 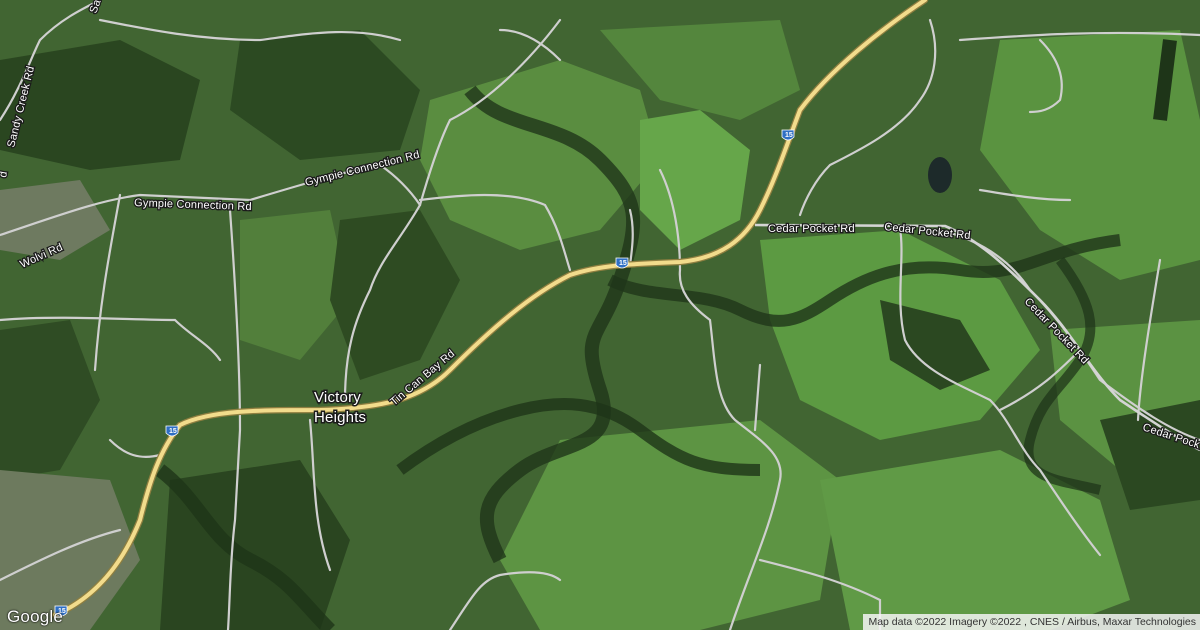 I want to click on google-logo: Google, so click(x=35, y=617).